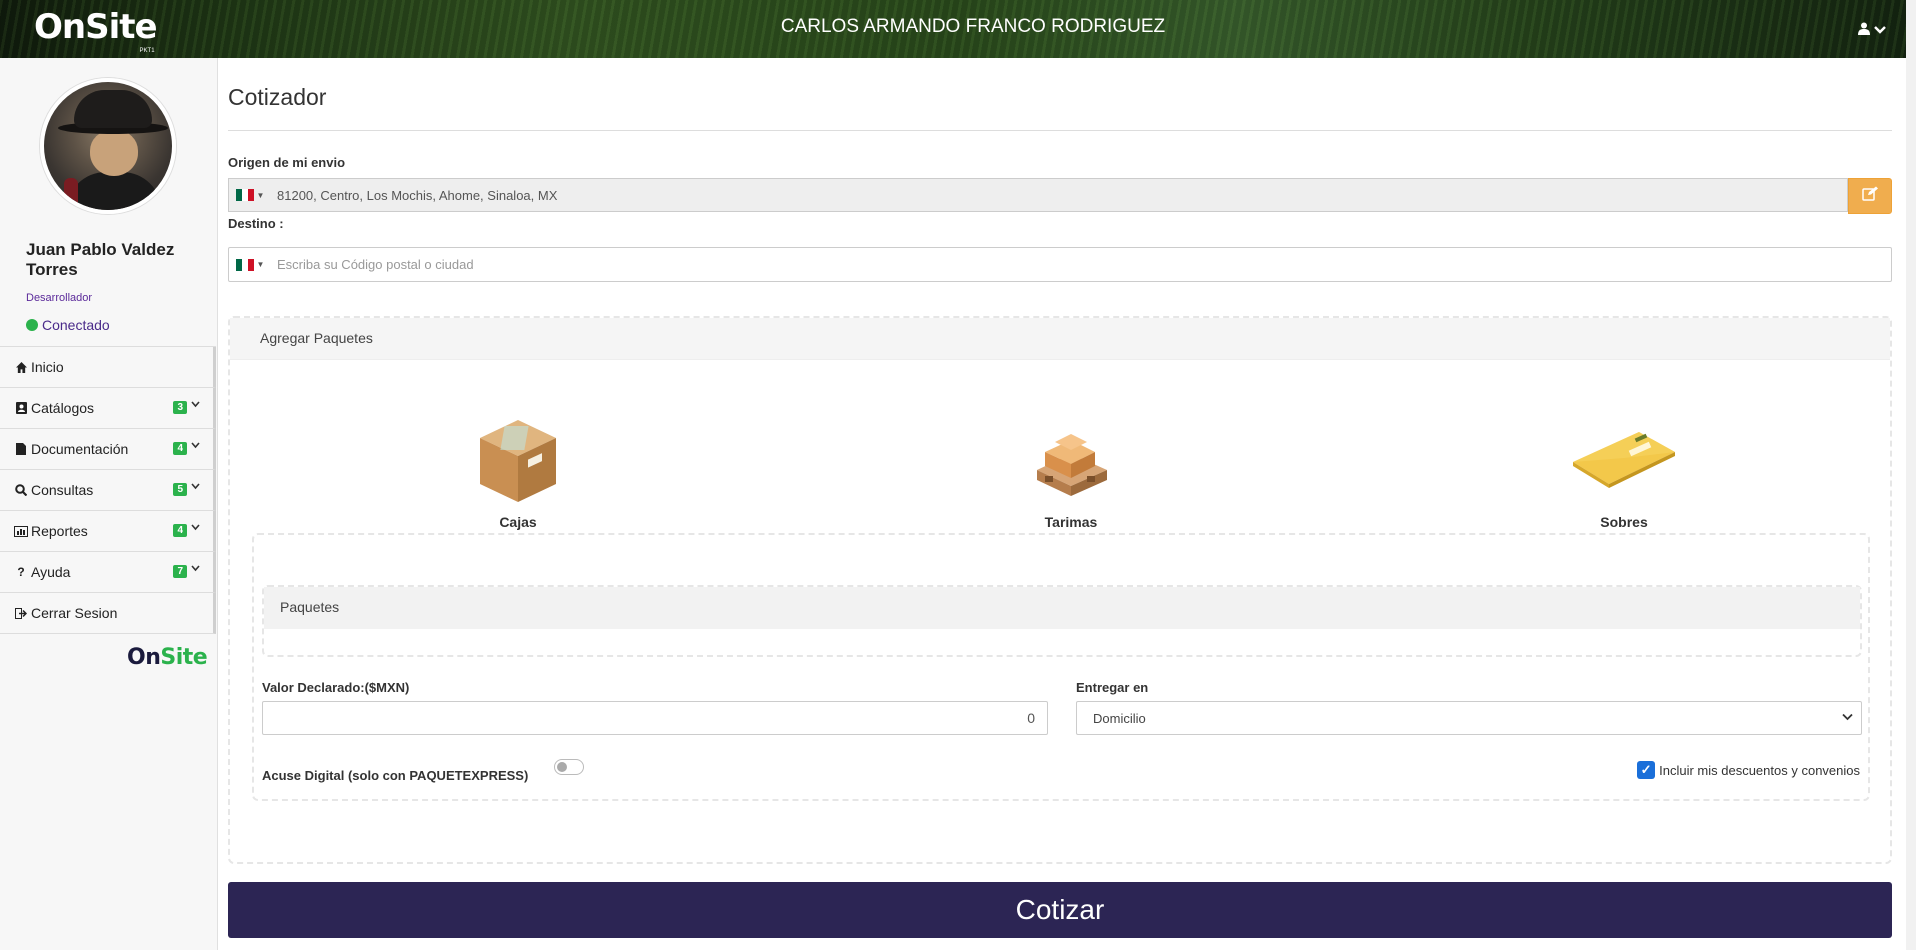 This screenshot has width=1916, height=950. Describe the element at coordinates (655, 718) in the screenshot. I see `declared-value-input: 0` at that location.